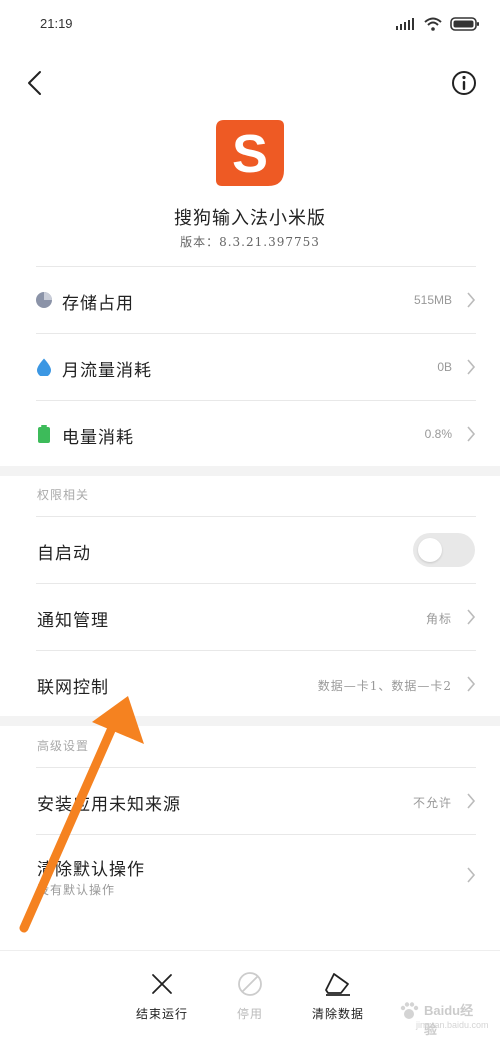  What do you see at coordinates (36, 83) in the screenshot?
I see `back-icon` at bounding box center [36, 83].